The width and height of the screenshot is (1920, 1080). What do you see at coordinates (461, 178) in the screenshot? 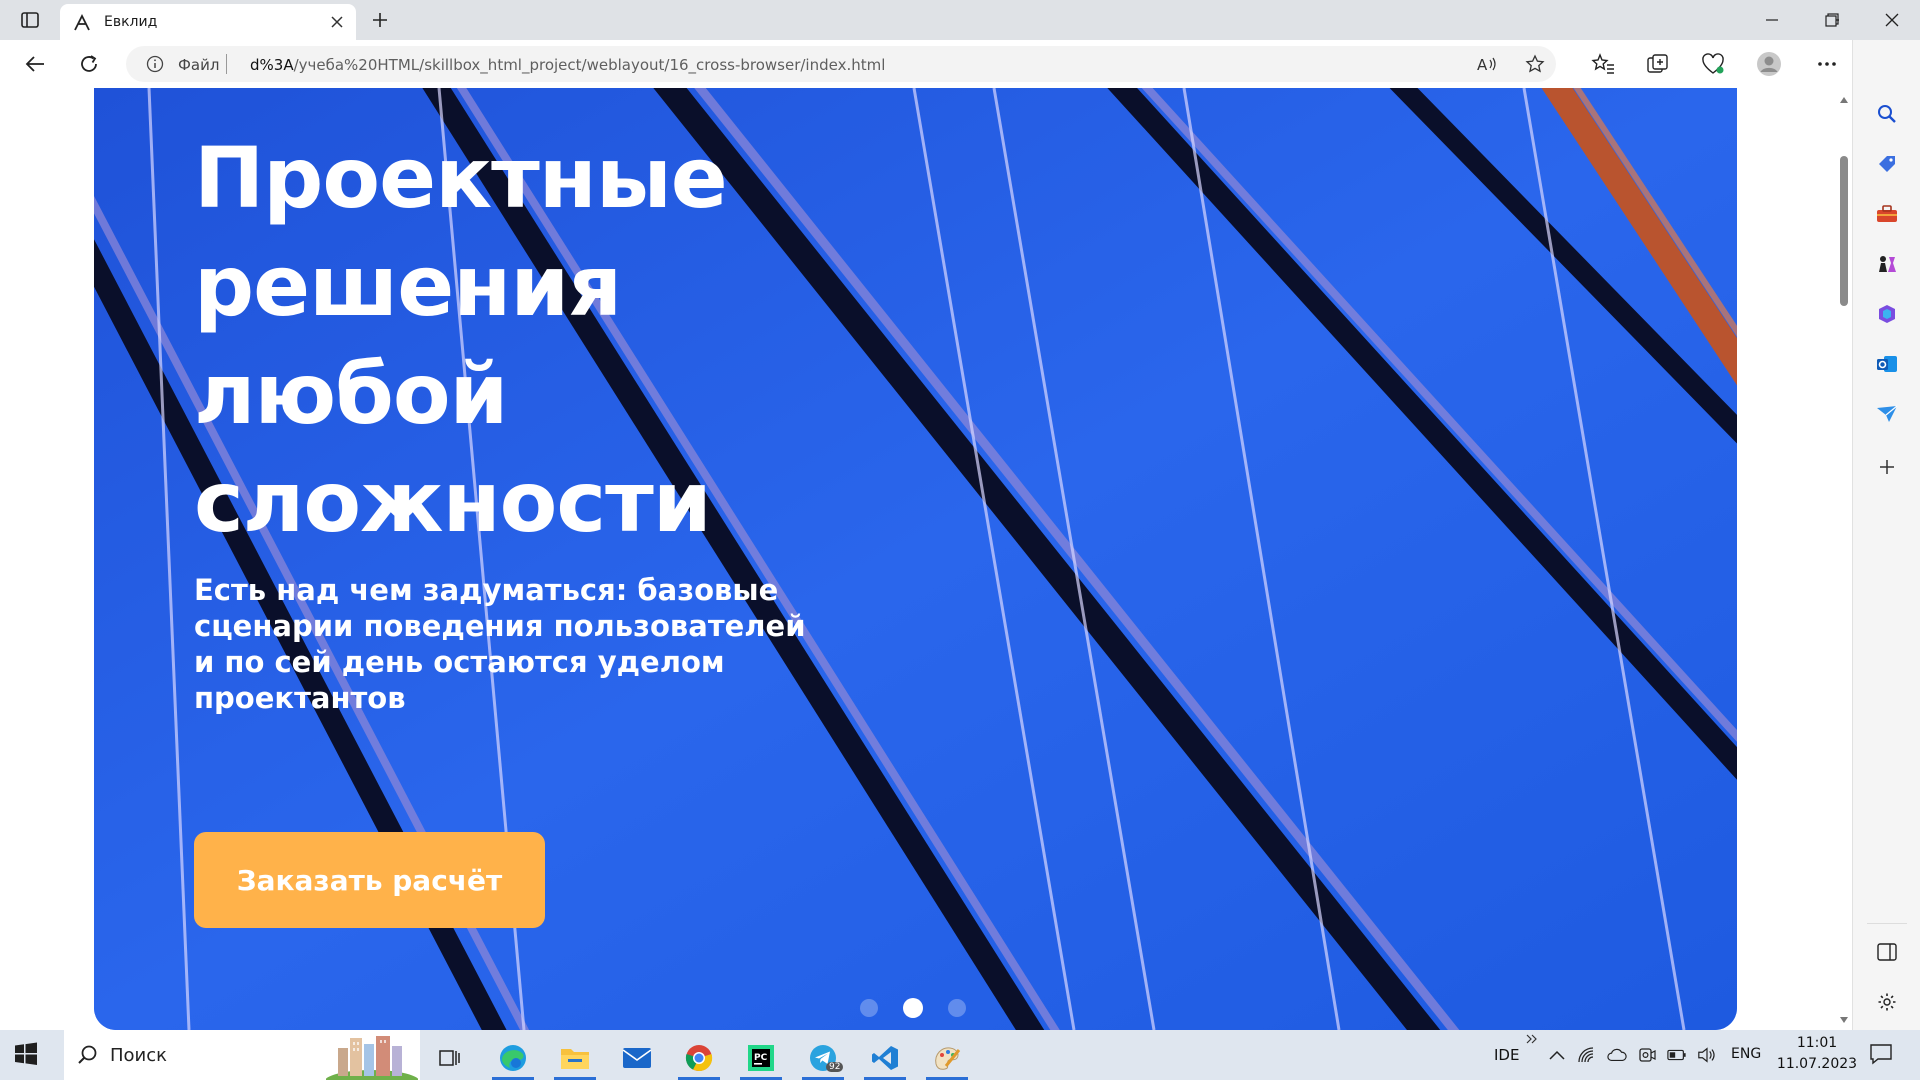
I see `hero-title-line: Проектные` at bounding box center [461, 178].